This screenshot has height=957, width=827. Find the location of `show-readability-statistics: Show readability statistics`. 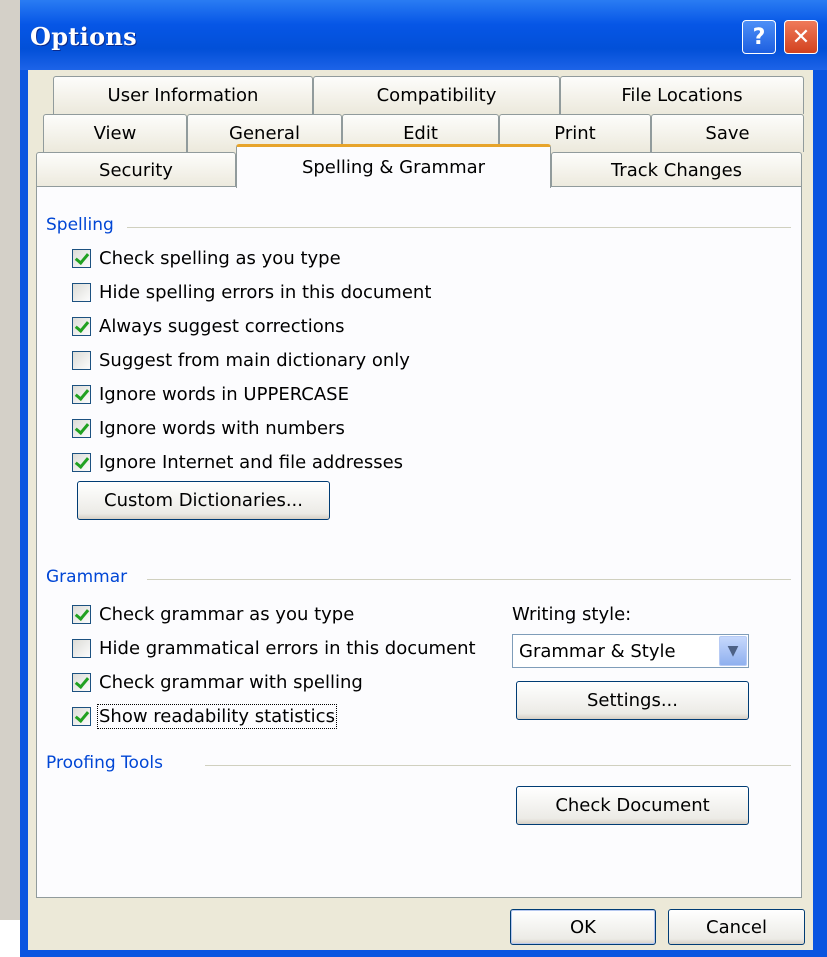

show-readability-statistics: Show readability statistics is located at coordinates (204, 716).